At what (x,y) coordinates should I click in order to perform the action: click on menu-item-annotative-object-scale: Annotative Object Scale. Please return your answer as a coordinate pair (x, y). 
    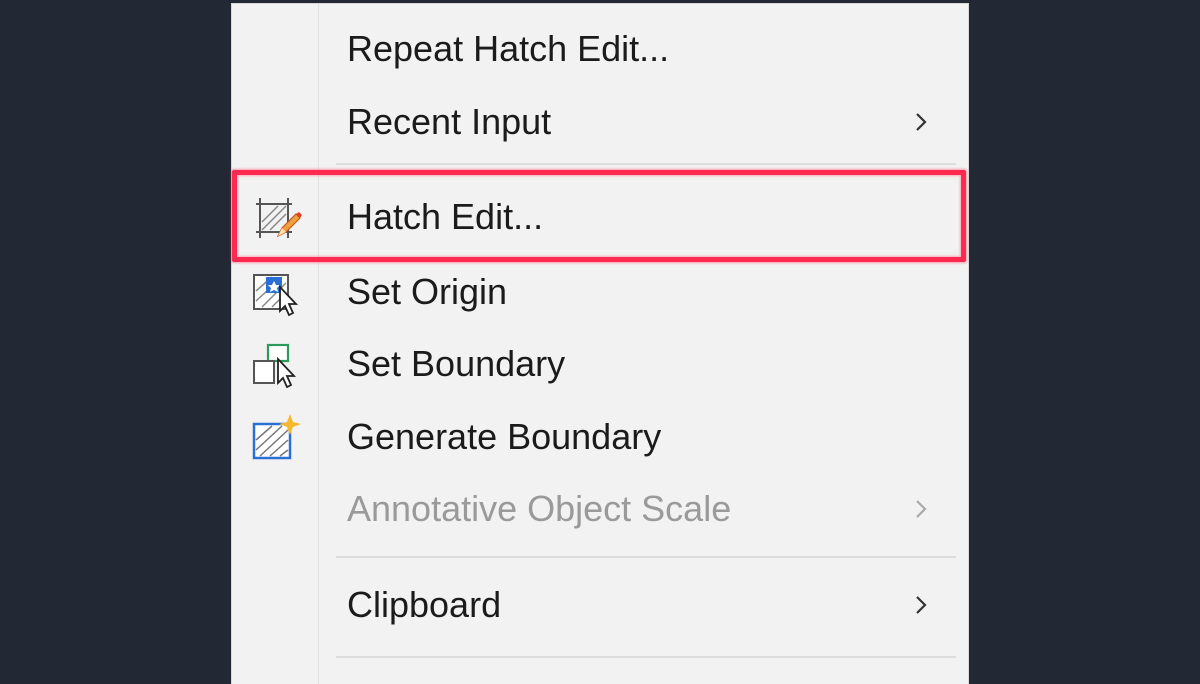
    Looking at the image, I should click on (600, 509).